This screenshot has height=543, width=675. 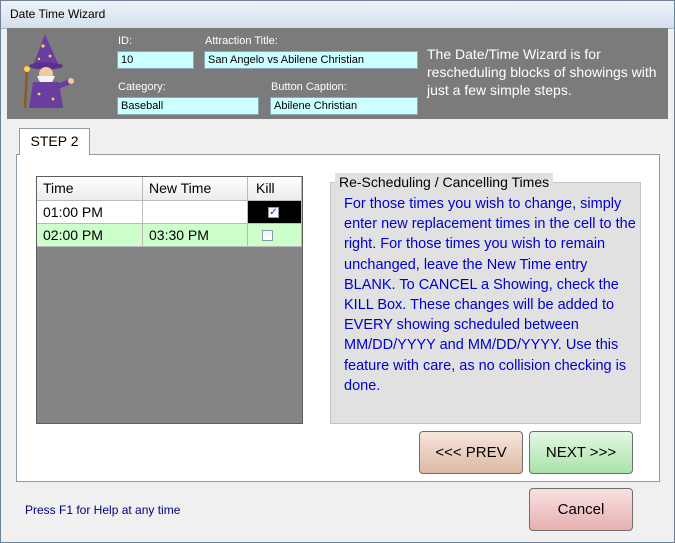 I want to click on id-field: 10, so click(x=155, y=60).